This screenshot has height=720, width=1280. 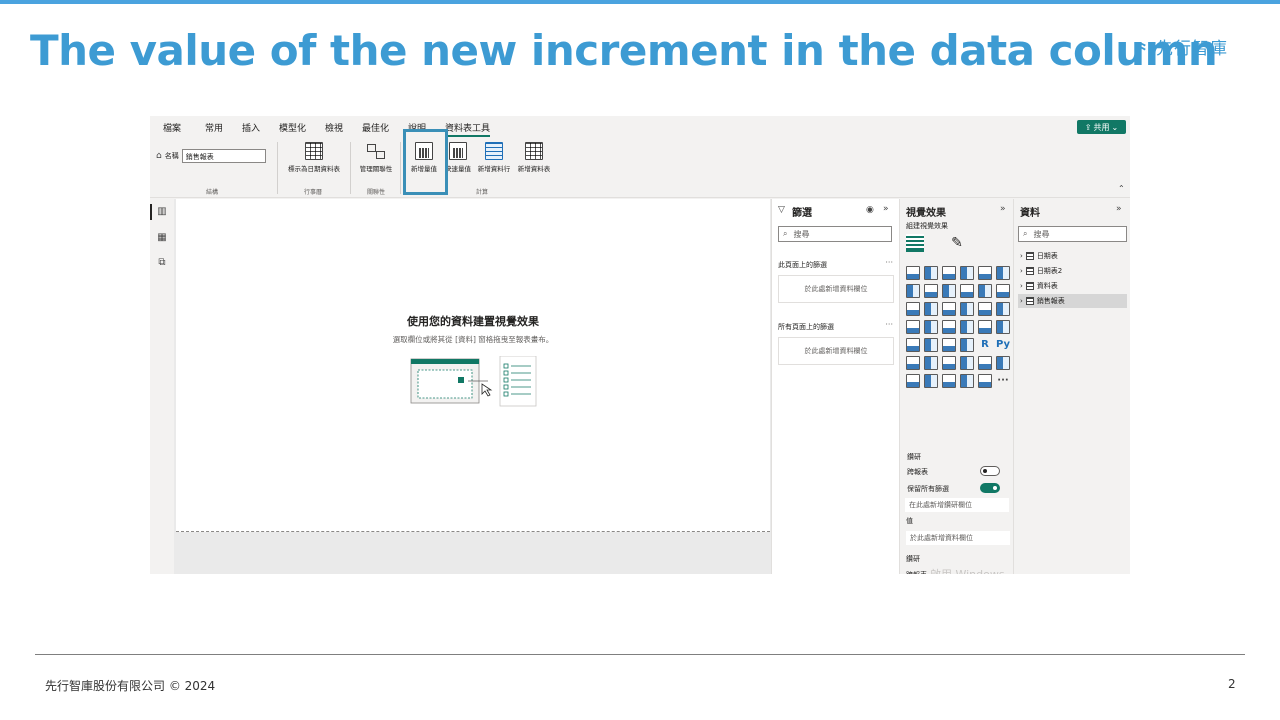 What do you see at coordinates (967, 309) in the screenshot?
I see `pie-chart-icon` at bounding box center [967, 309].